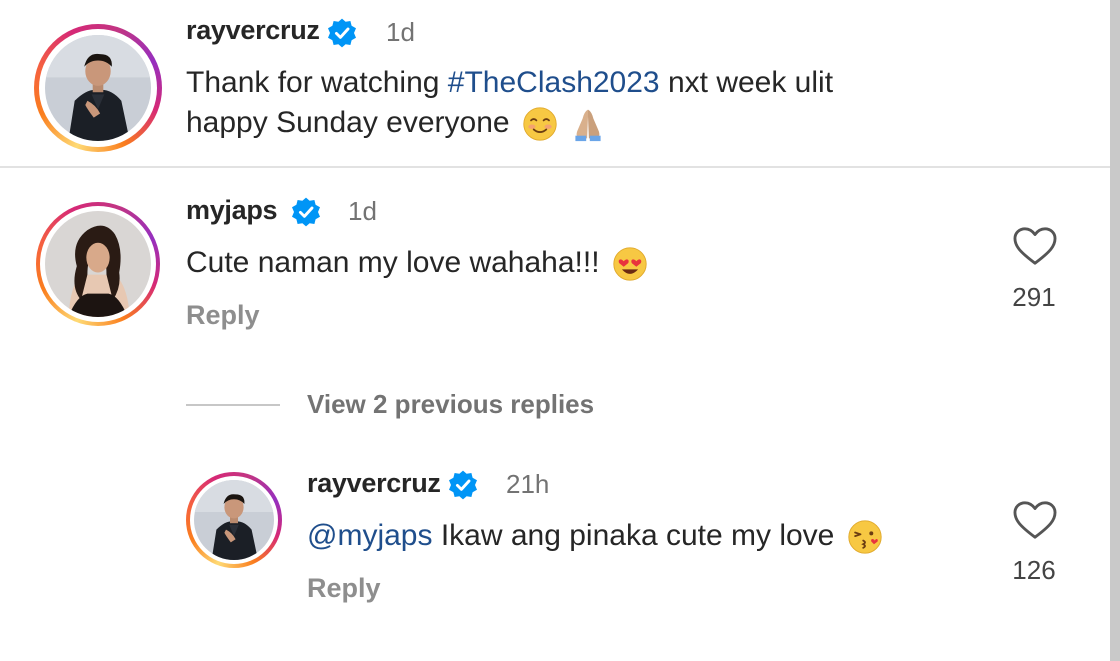 The height and width of the screenshot is (661, 1120). Describe the element at coordinates (253, 30) in the screenshot. I see `caption-username: rayvercruz` at that location.